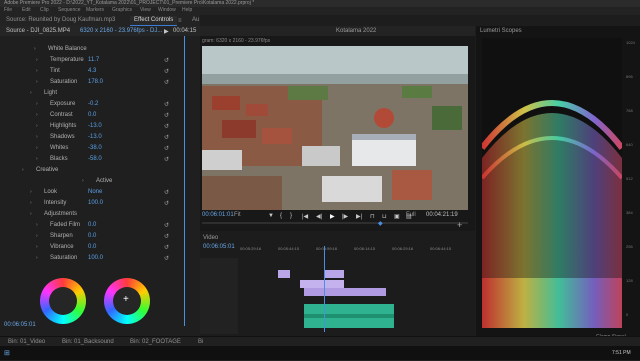 This screenshot has height=361, width=640. Describe the element at coordinates (63, 301) in the screenshot. I see `shadow-color-wheel` at that location.